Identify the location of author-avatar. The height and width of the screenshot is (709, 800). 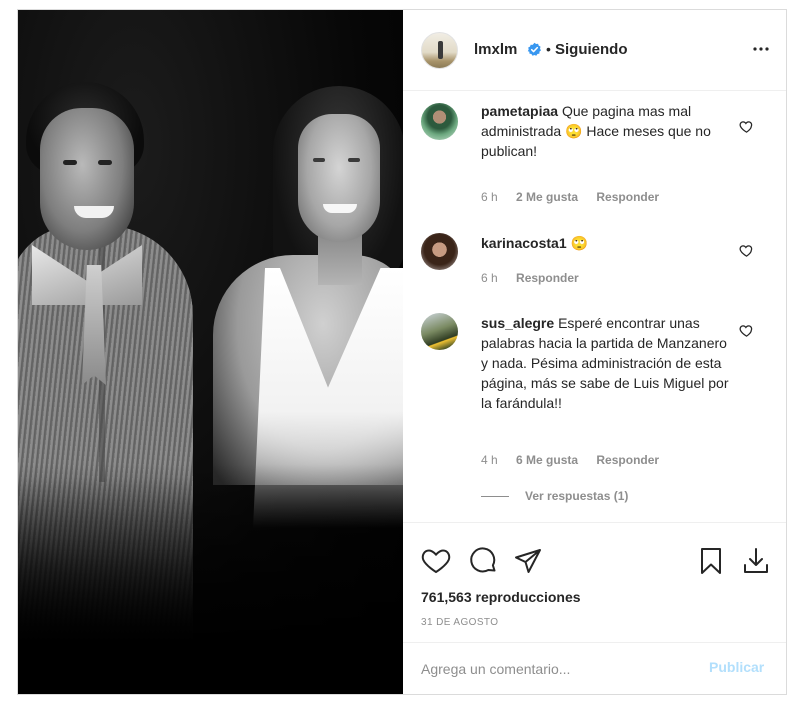
(439, 50).